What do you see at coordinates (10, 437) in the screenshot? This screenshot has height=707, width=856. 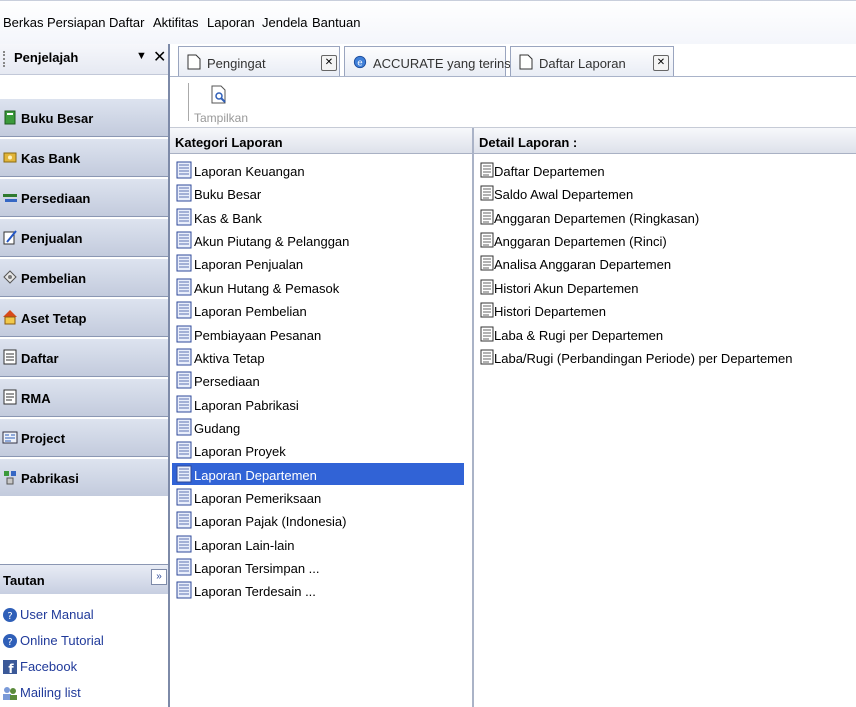 I see `project-icon` at bounding box center [10, 437].